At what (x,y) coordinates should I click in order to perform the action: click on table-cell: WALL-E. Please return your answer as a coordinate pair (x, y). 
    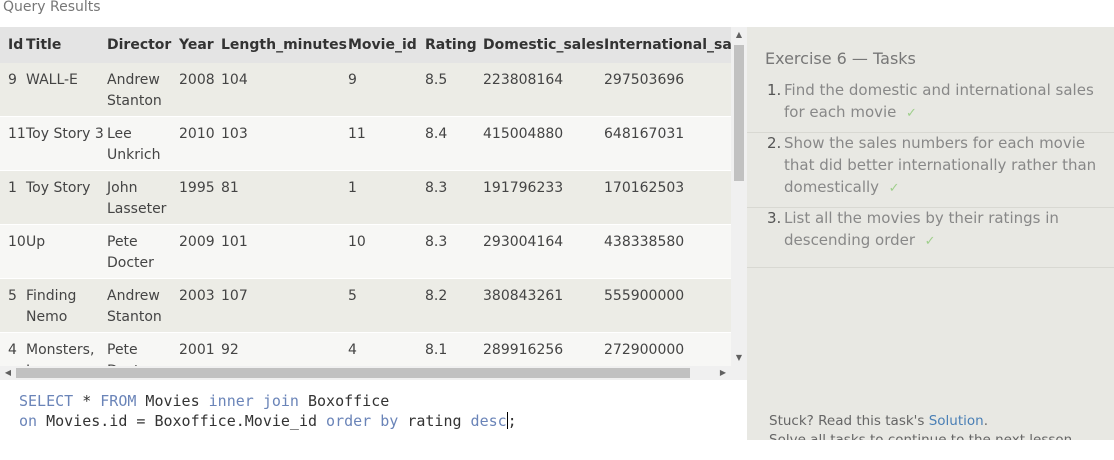
    Looking at the image, I should click on (66, 90).